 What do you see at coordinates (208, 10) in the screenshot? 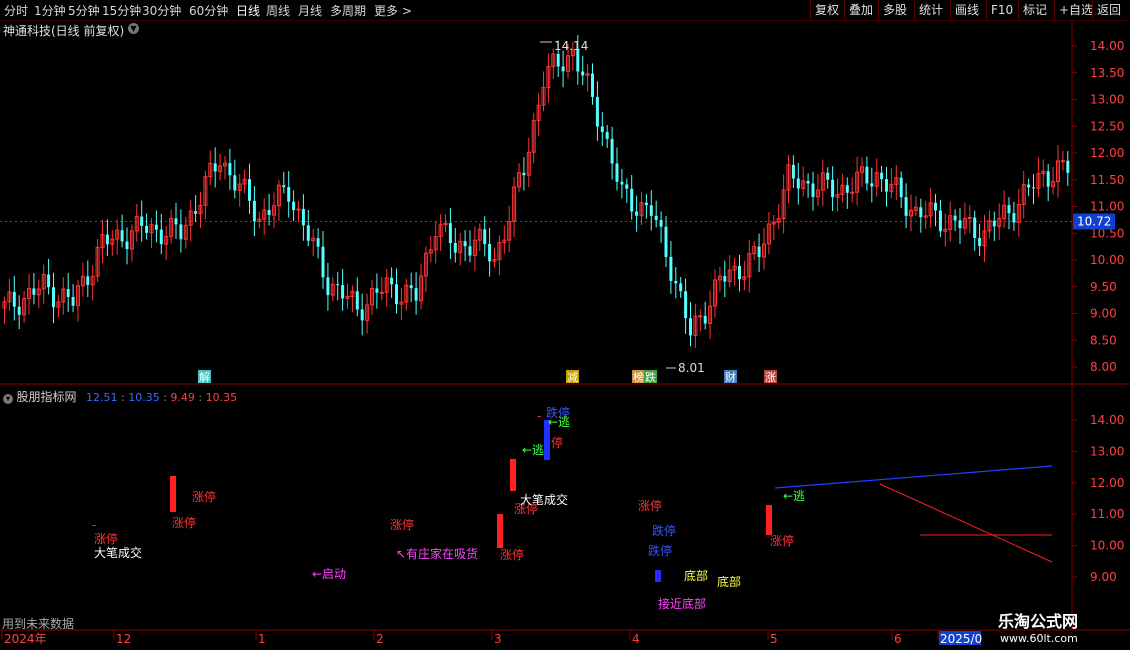
I see `tab-60min: 60分钟` at bounding box center [208, 10].